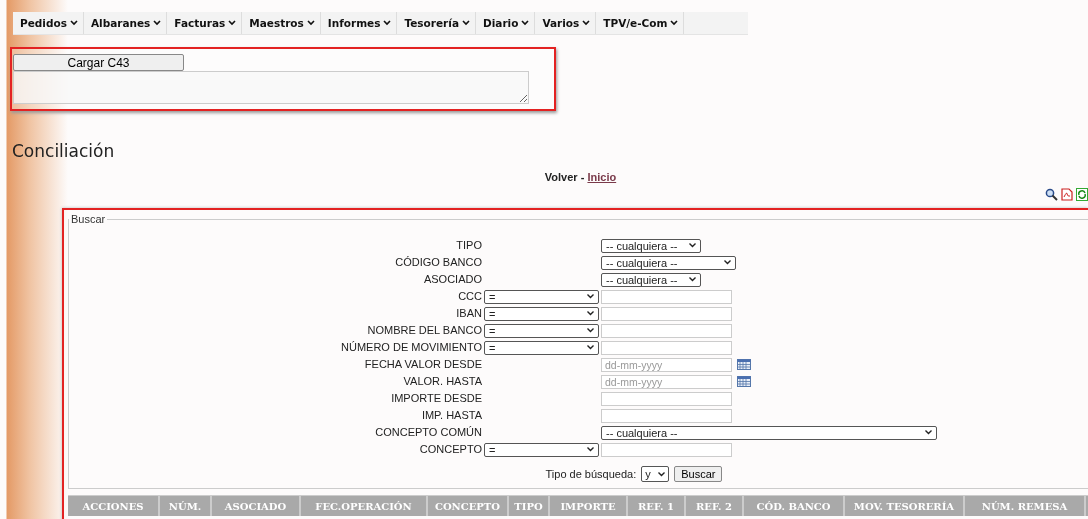  Describe the element at coordinates (424, 330) in the screenshot. I see `field-label: NOMBRE DEL BANCO` at that location.